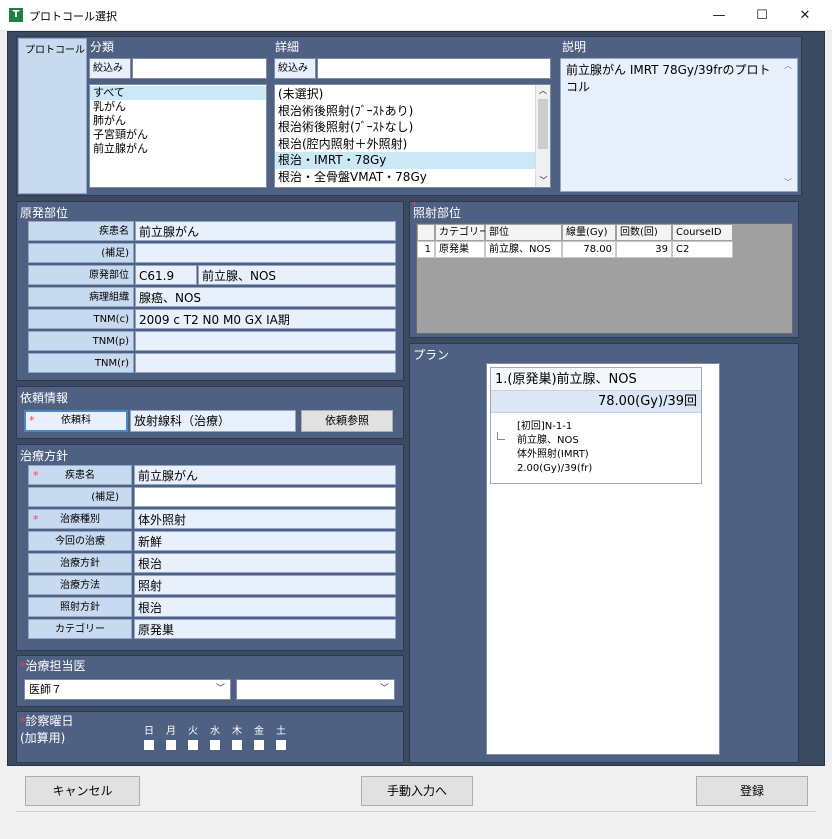 The width and height of the screenshot is (832, 839). Describe the element at coordinates (265, 363) in the screenshot. I see `genpatsu-row-value` at that location.